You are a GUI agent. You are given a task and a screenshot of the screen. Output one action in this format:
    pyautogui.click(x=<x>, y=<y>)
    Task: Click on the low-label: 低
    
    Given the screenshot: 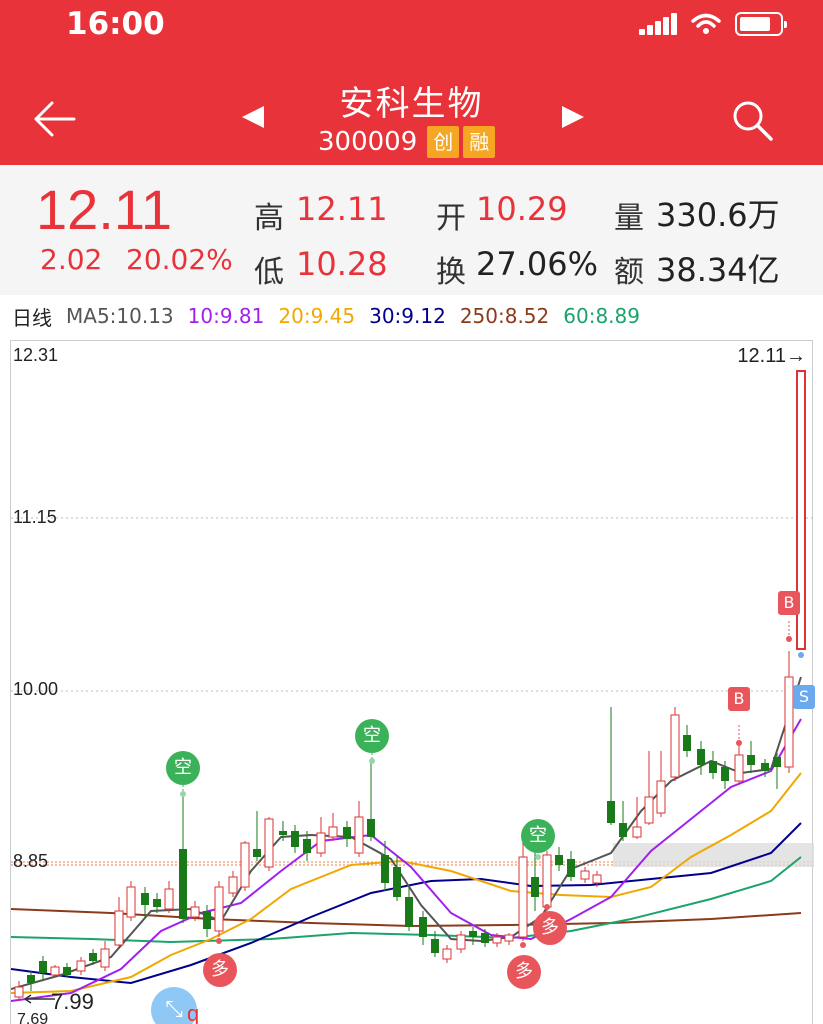 What is the action you would take?
    pyautogui.click(x=269, y=272)
    